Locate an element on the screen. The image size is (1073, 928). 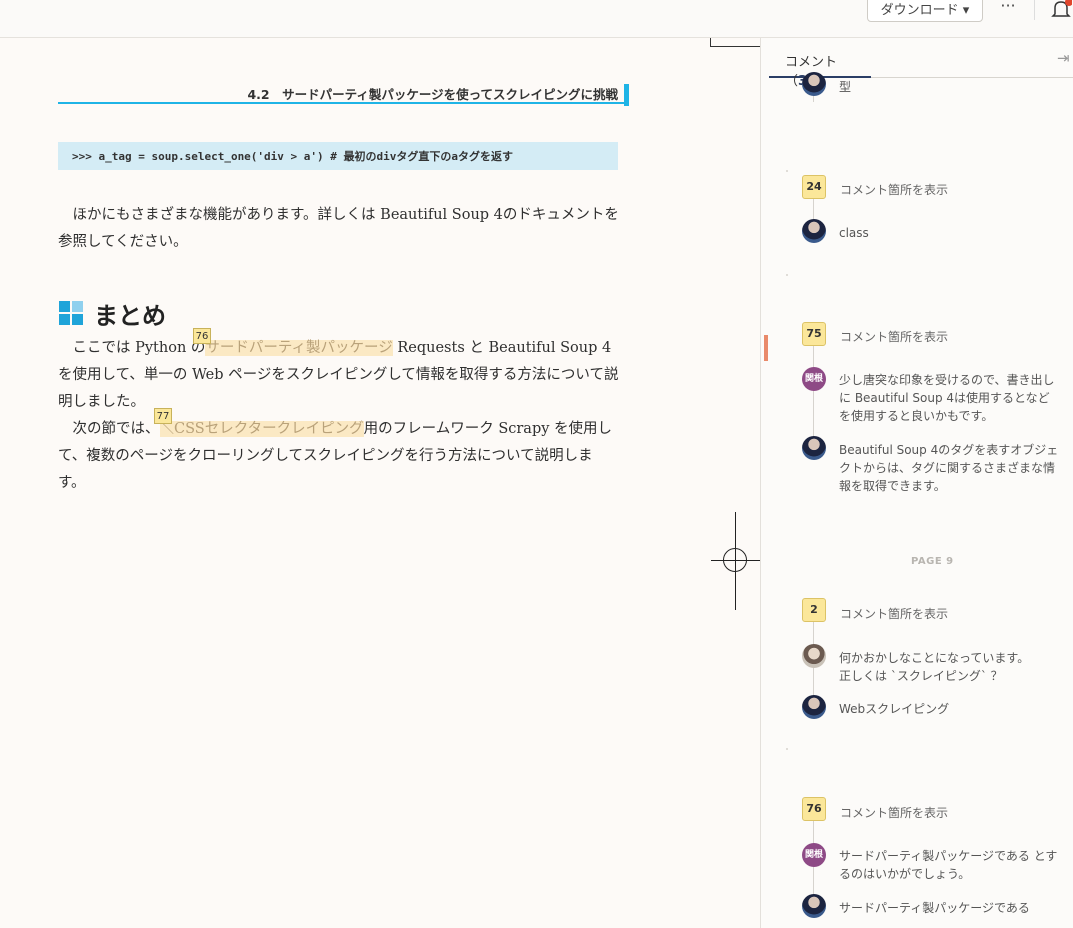
paragraph-2-text-a: ここでは Python の is located at coordinates (132, 348).